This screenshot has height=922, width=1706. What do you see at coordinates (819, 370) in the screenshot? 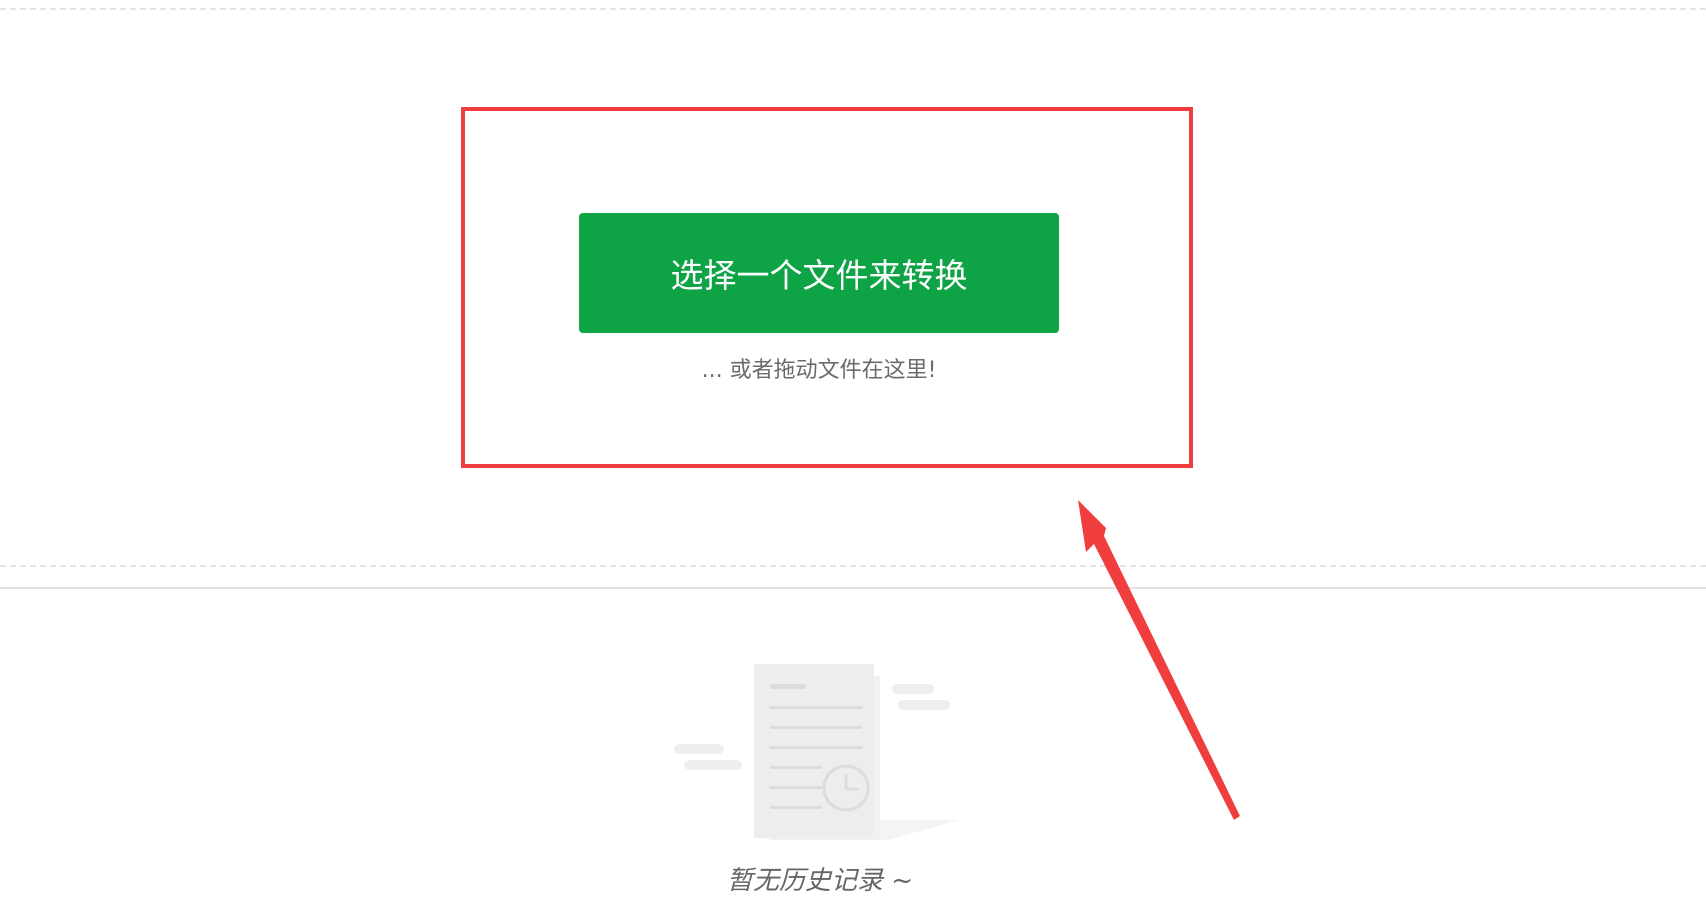
I see `drop-hint-text: ... 或者拖动文件在这里!` at bounding box center [819, 370].